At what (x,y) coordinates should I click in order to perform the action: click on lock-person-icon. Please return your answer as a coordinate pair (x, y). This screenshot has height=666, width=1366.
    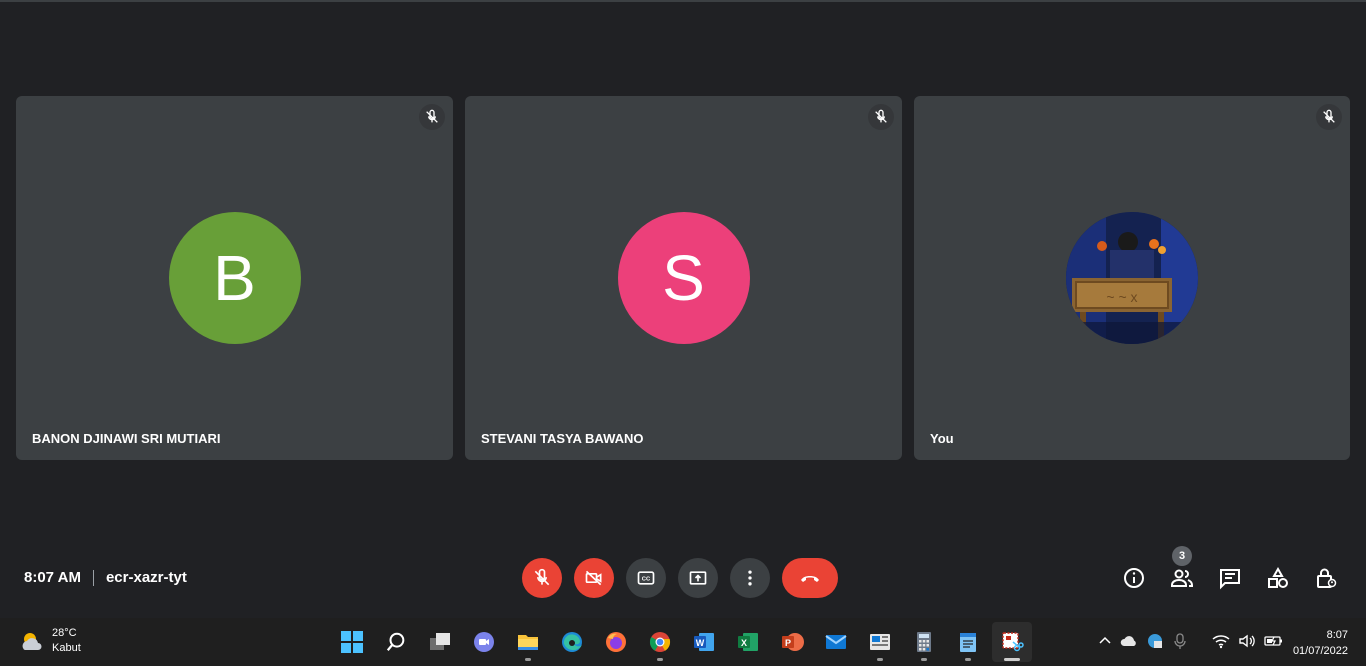
    Looking at the image, I should click on (1327, 578).